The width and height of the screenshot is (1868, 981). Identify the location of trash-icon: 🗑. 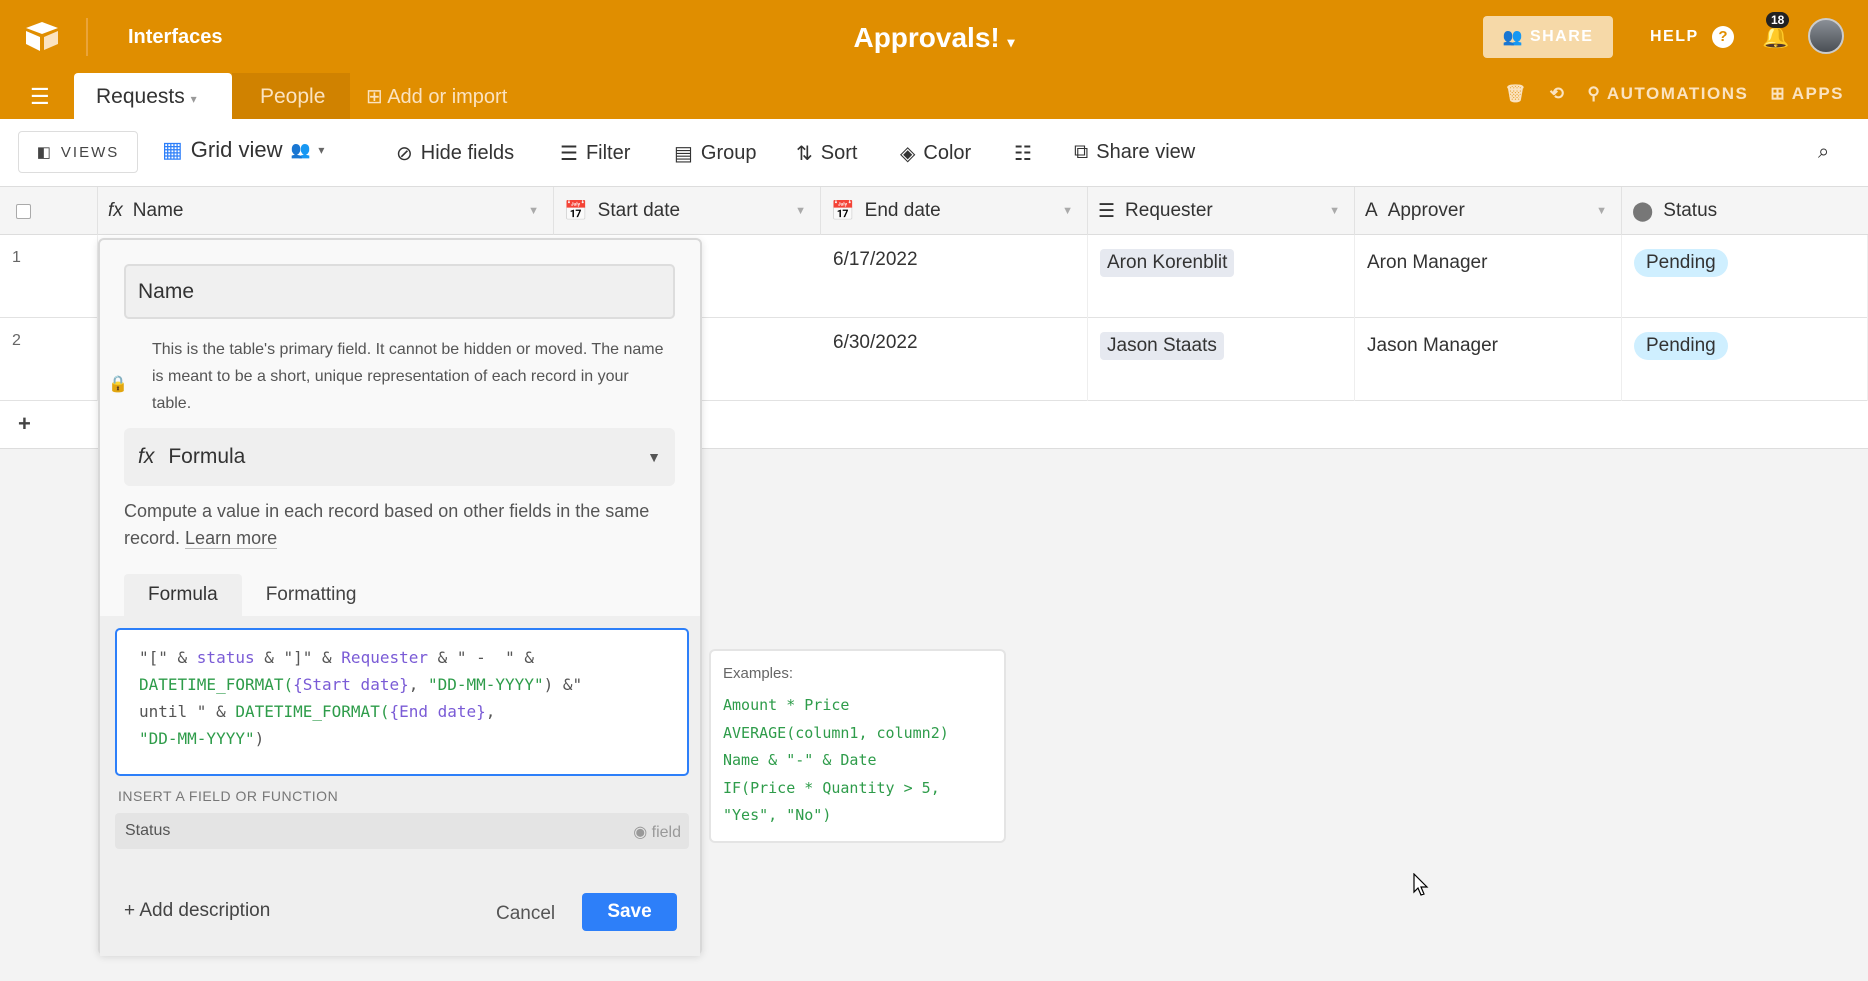
(1515, 94).